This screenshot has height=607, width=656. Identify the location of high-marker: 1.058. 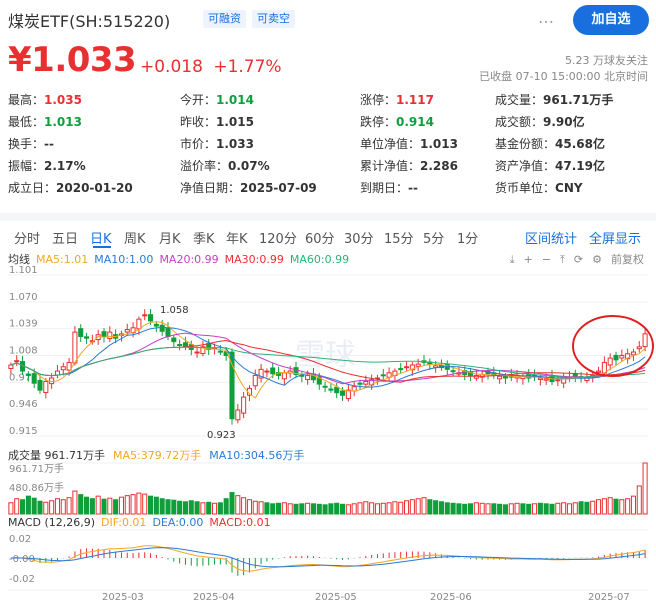
(174, 310).